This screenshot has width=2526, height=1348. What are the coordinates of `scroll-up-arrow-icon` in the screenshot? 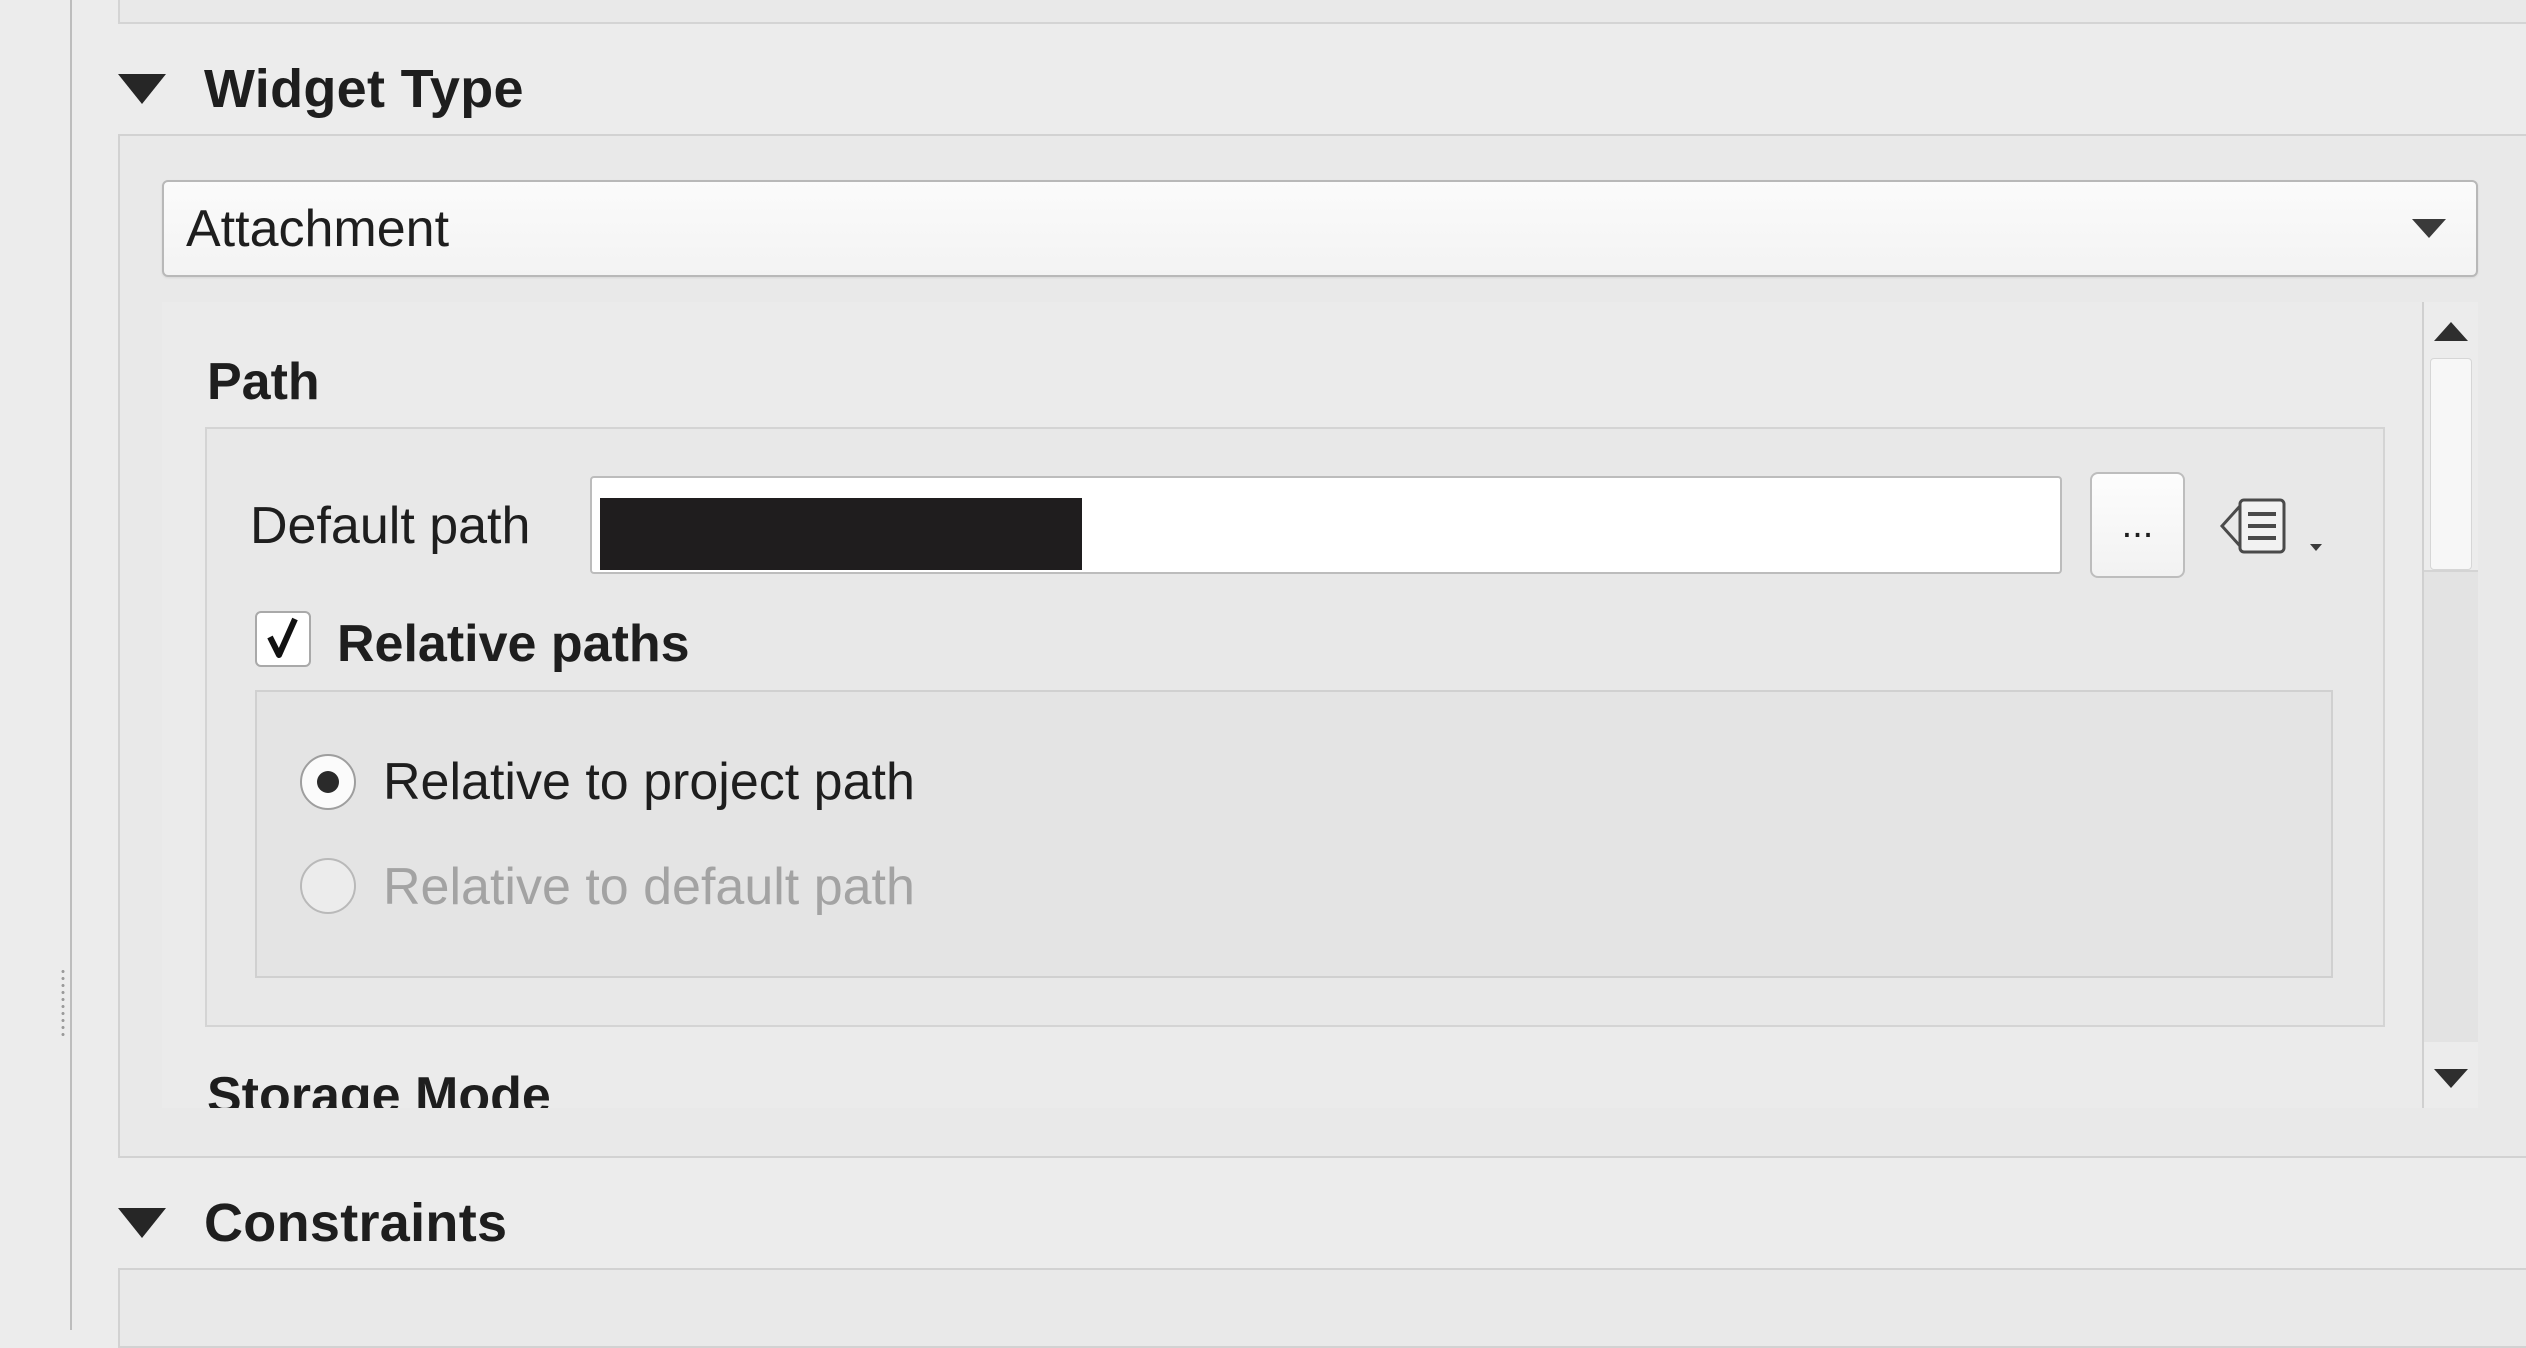 It's located at (2451, 331).